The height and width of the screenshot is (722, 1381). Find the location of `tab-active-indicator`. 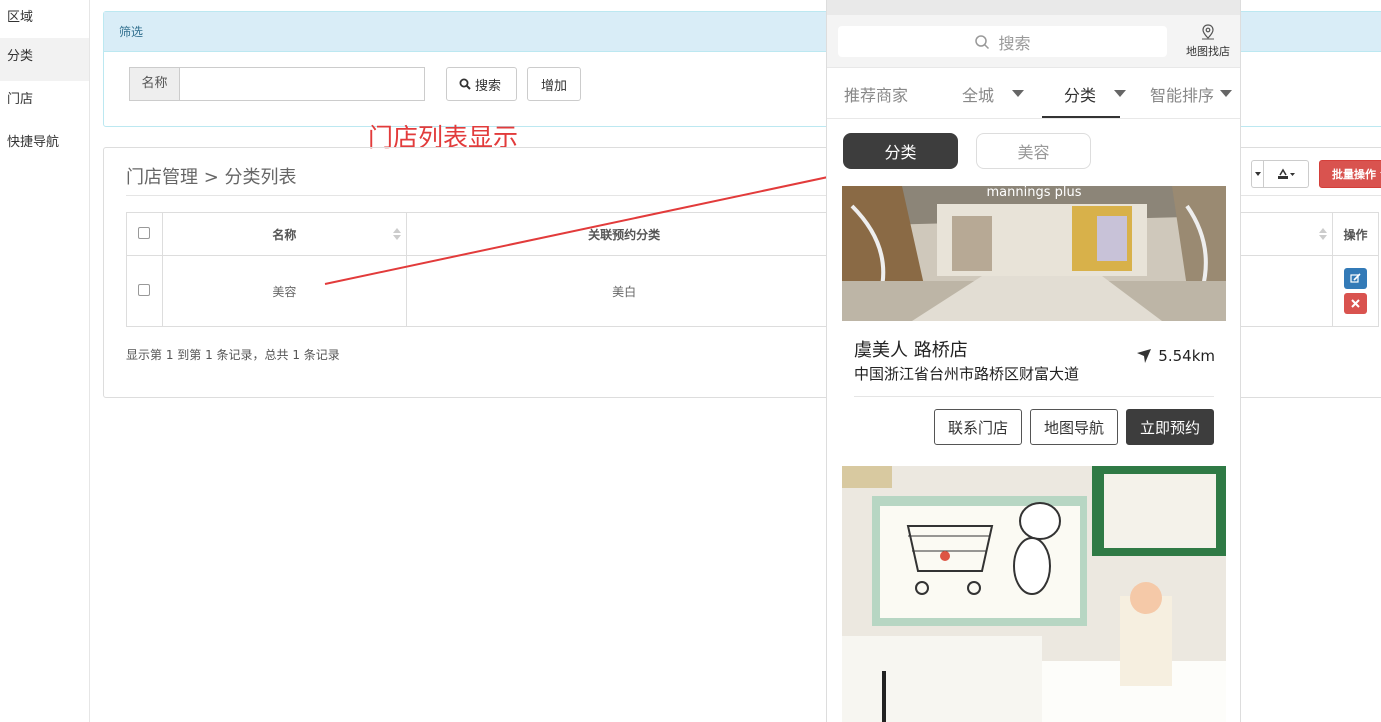

tab-active-indicator is located at coordinates (1081, 117).